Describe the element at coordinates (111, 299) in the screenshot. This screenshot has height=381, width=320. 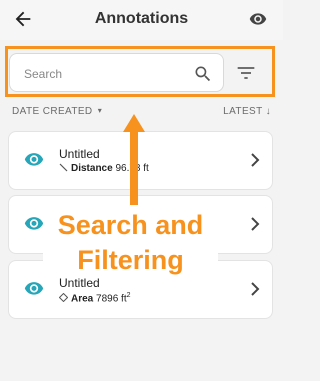
I see `measurement-value: 7896 ft` at that location.